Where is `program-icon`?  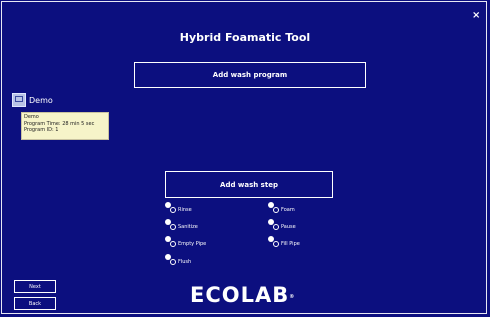
program-icon is located at coordinates (19, 100).